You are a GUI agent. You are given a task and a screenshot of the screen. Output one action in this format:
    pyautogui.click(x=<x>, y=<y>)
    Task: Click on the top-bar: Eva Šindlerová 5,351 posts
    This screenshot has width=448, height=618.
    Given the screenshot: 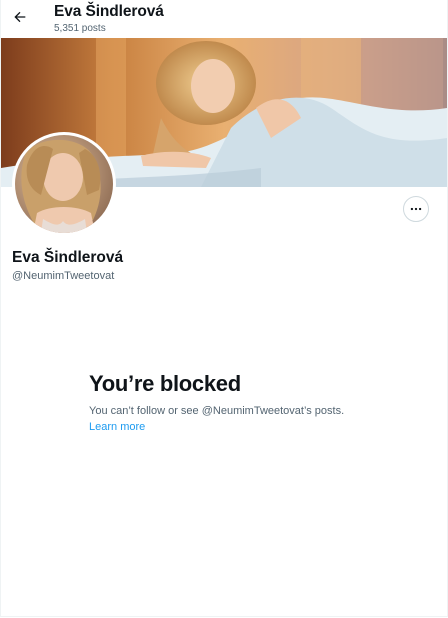 What is the action you would take?
    pyautogui.click(x=224, y=19)
    